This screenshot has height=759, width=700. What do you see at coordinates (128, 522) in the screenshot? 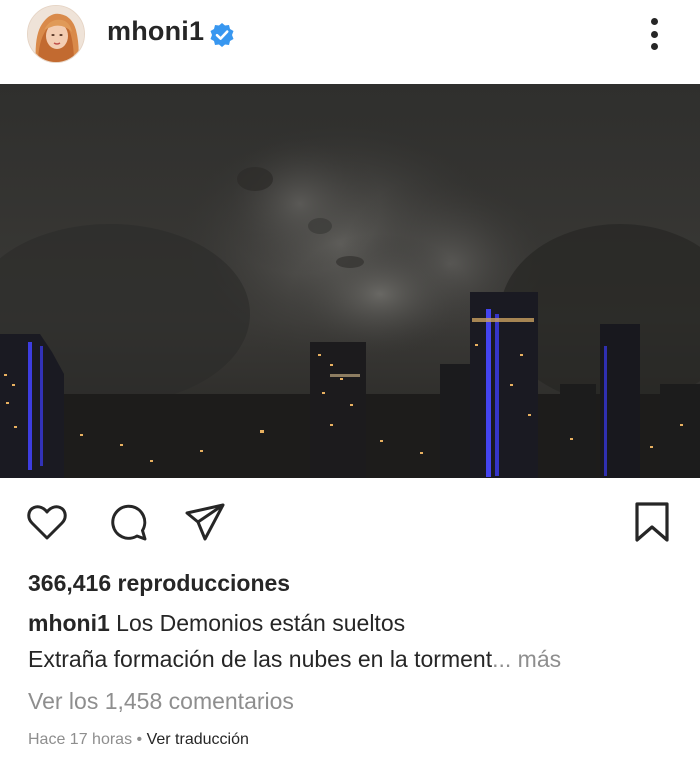
I see `comment-icon` at bounding box center [128, 522].